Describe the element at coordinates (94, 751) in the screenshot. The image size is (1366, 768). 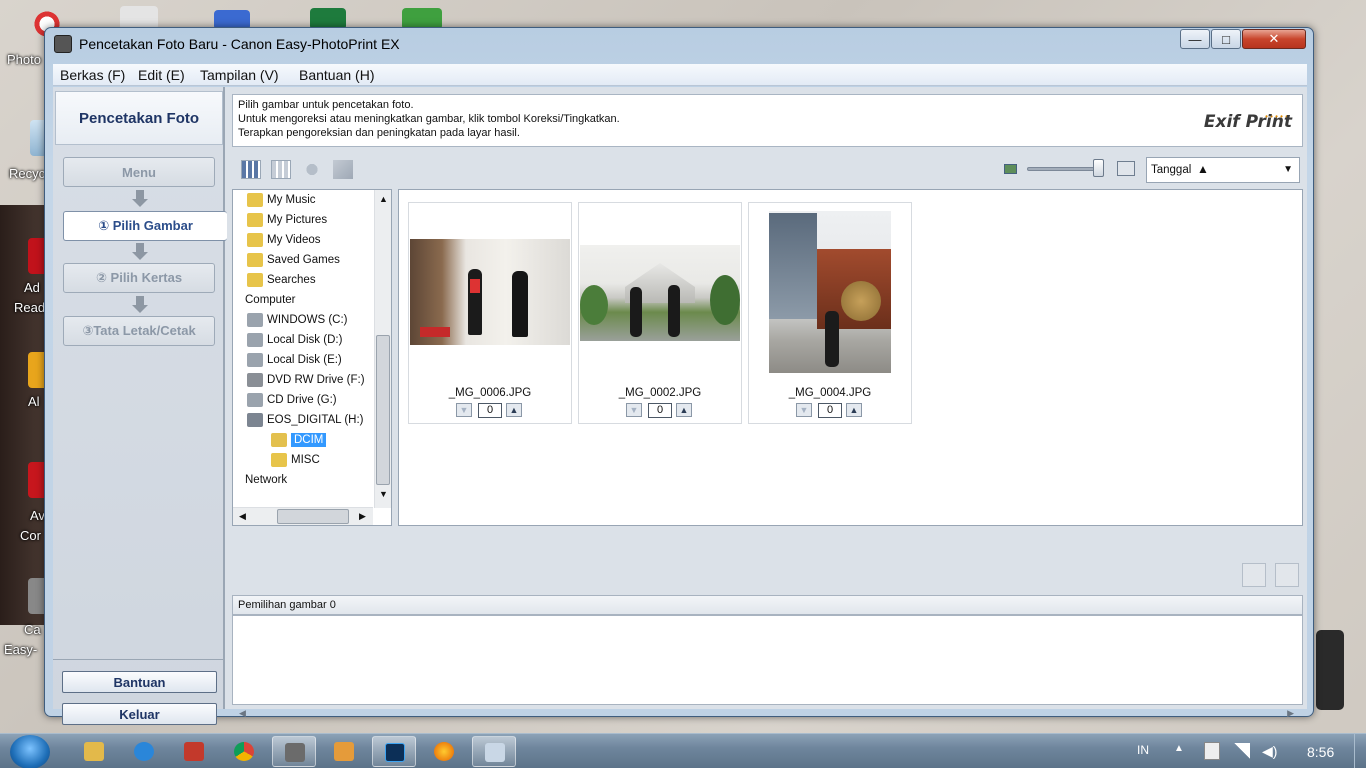
I see `taskbar-app-explorer` at that location.